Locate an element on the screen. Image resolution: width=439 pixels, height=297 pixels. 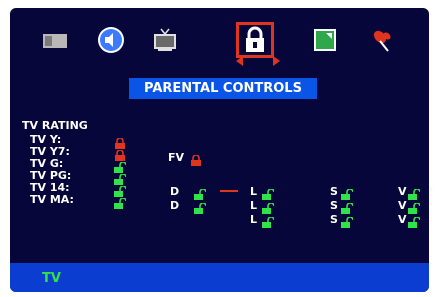
v-label-ma: V is located at coordinates (402, 219).